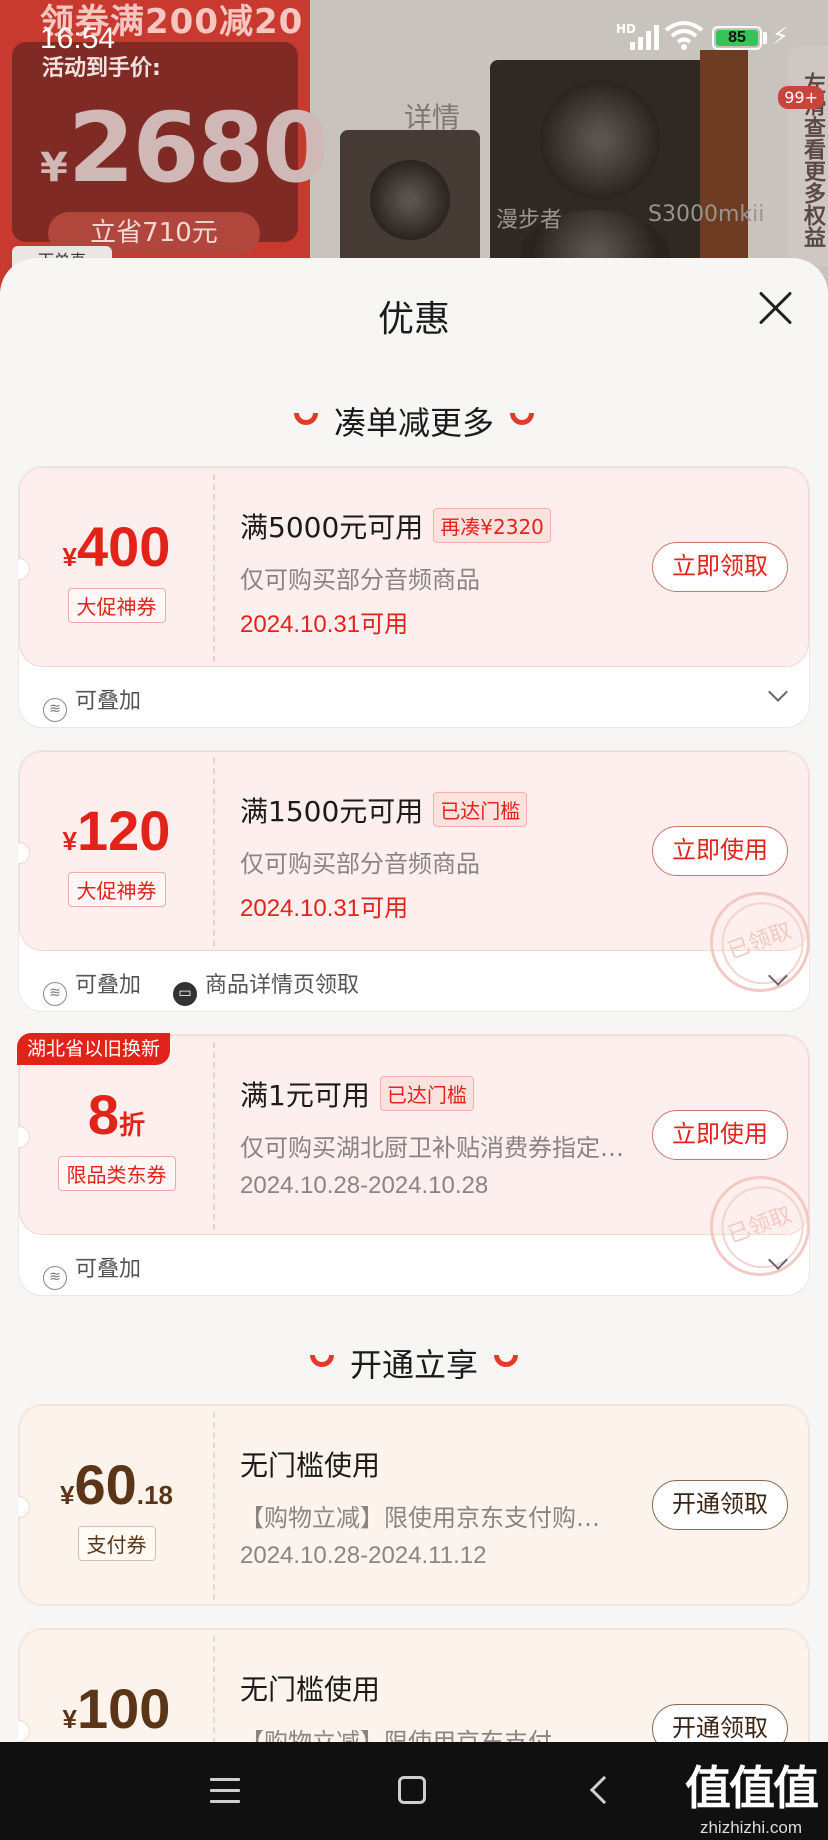 The height and width of the screenshot is (1840, 828). I want to click on region-ribbon: 湖北省以旧换新, so click(94, 1049).